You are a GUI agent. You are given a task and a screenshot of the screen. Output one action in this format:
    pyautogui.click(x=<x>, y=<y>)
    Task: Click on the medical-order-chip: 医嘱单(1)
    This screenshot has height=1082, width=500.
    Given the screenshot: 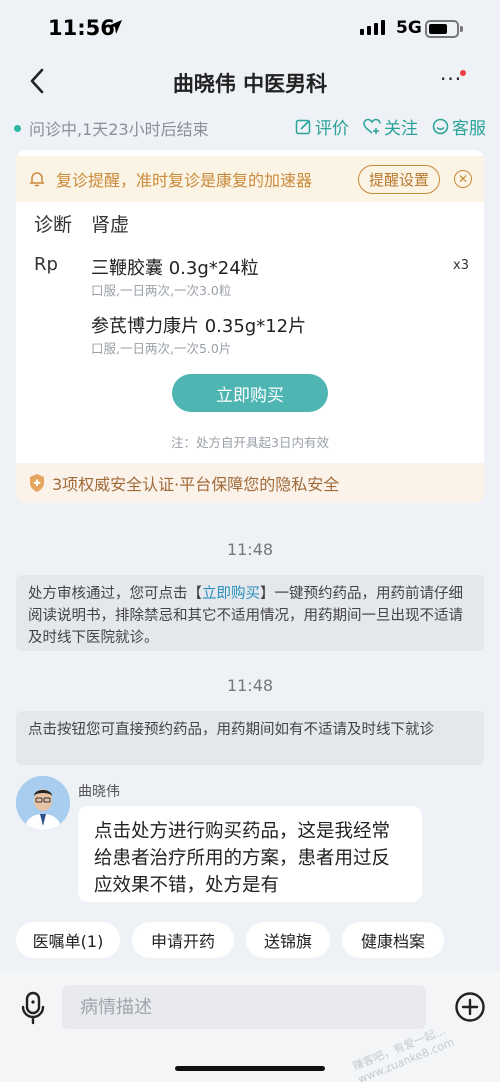 What is the action you would take?
    pyautogui.click(x=68, y=940)
    